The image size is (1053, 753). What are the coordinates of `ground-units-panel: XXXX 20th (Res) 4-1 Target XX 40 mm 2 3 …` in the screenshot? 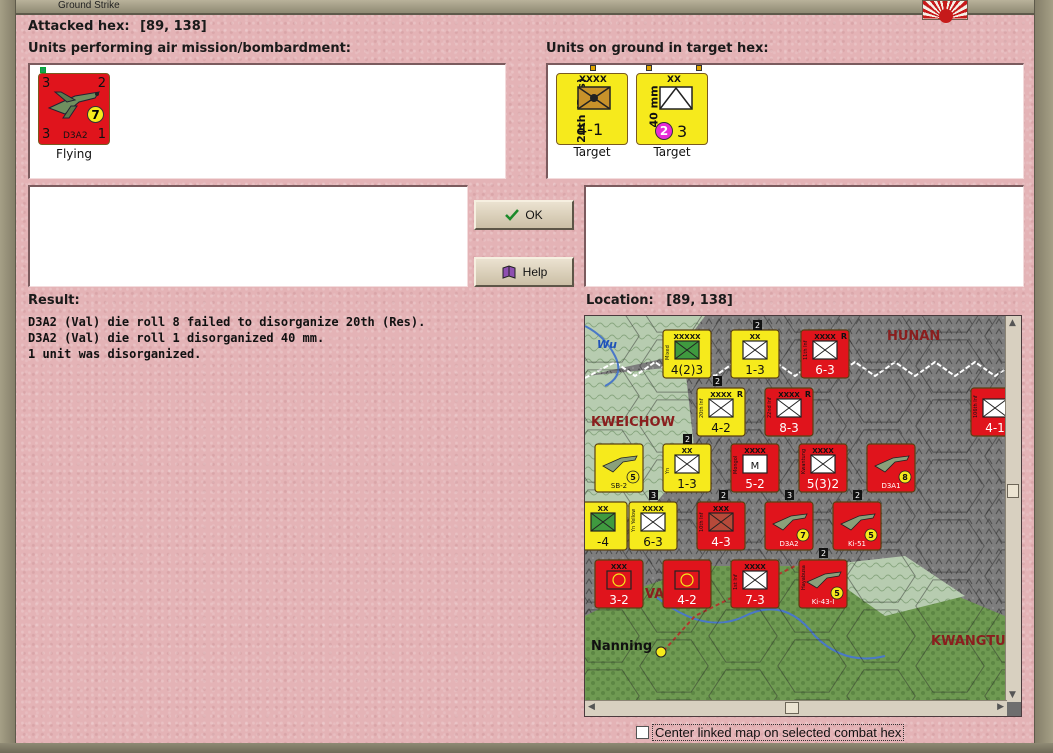 It's located at (785, 121).